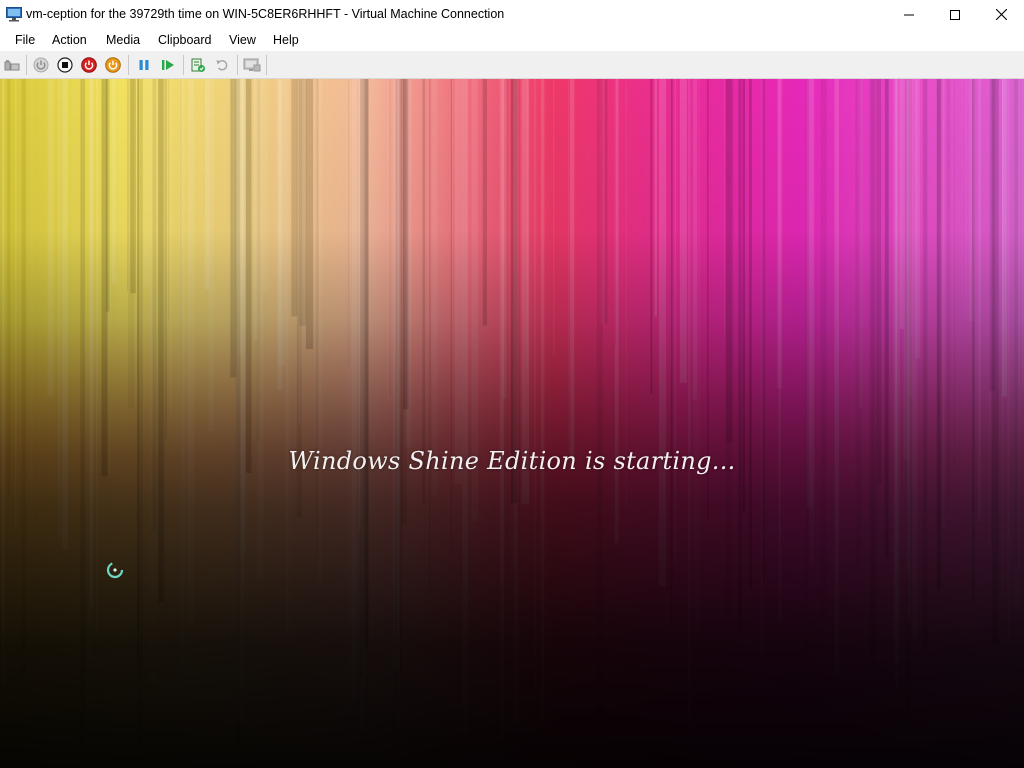  I want to click on pause-icon, so click(144, 65).